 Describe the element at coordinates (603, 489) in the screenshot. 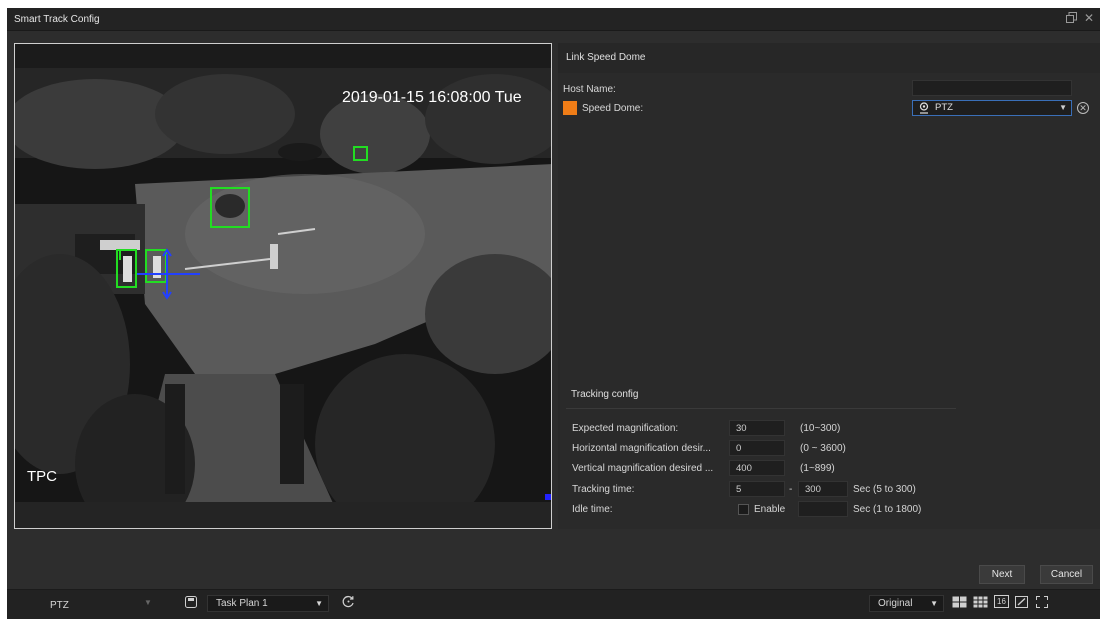

I see `tracking-time-label: Tracking time:` at that location.